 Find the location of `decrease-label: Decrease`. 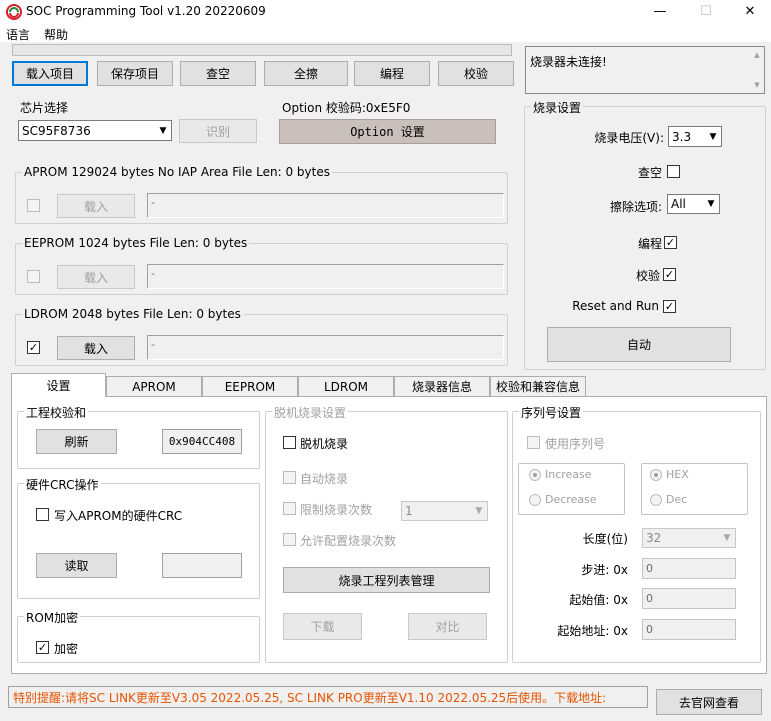

decrease-label: Decrease is located at coordinates (571, 499).